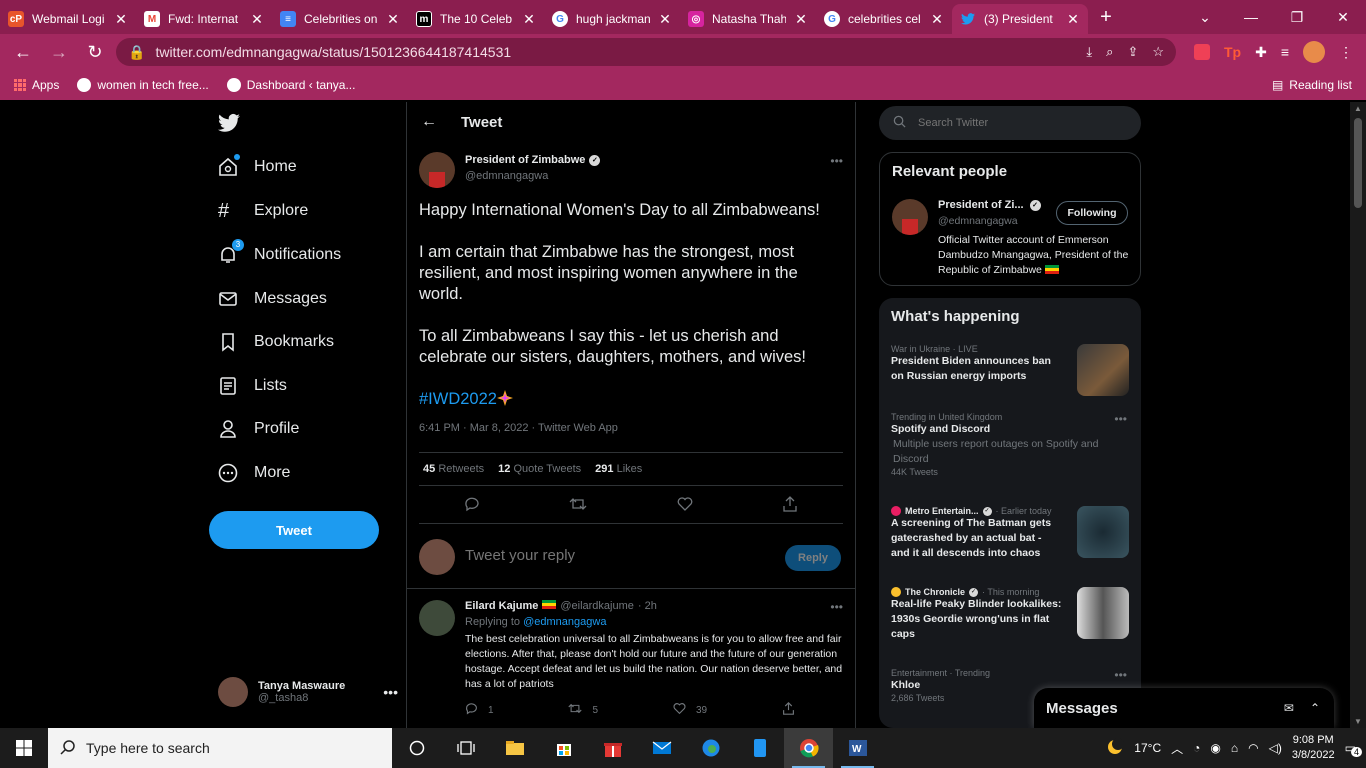 The image size is (1366, 768). I want to click on twitter-logo-icon, so click(229, 123).